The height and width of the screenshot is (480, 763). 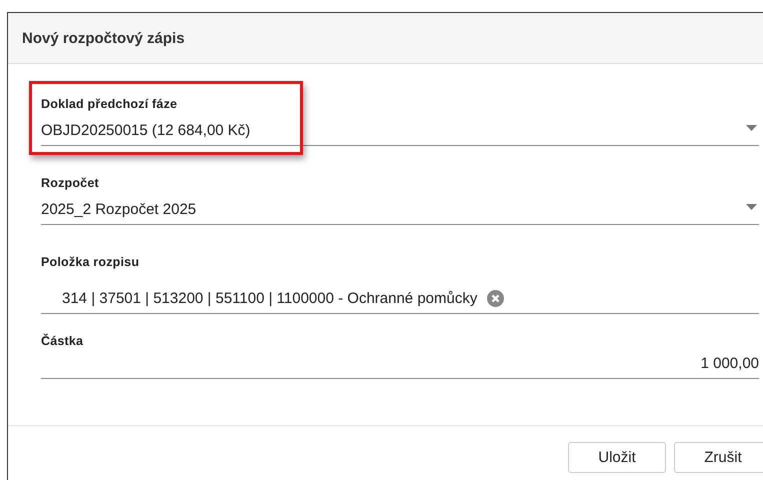 I want to click on save-button: Uložit, so click(x=617, y=457).